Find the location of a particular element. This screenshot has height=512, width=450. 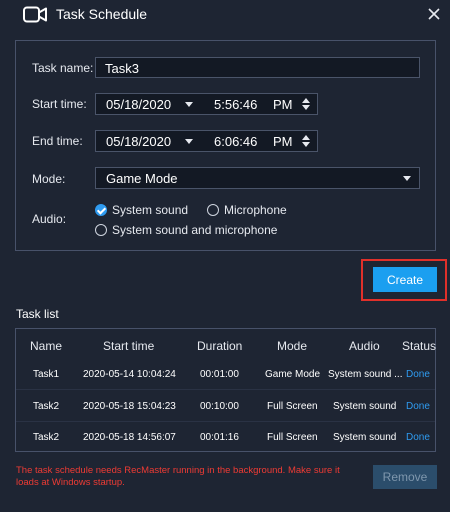

end-time-value: 6:06:46 is located at coordinates (236, 141).